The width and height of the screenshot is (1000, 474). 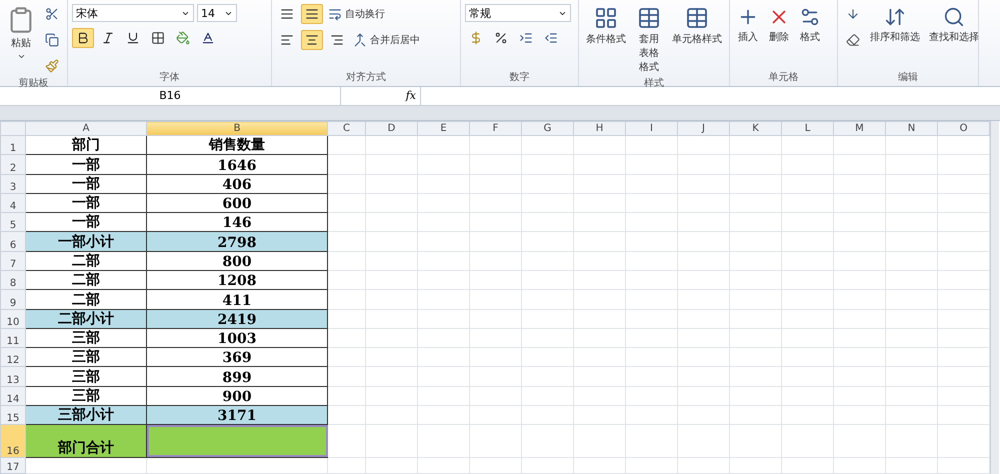 I want to click on table-cell: 部门, so click(x=86, y=145).